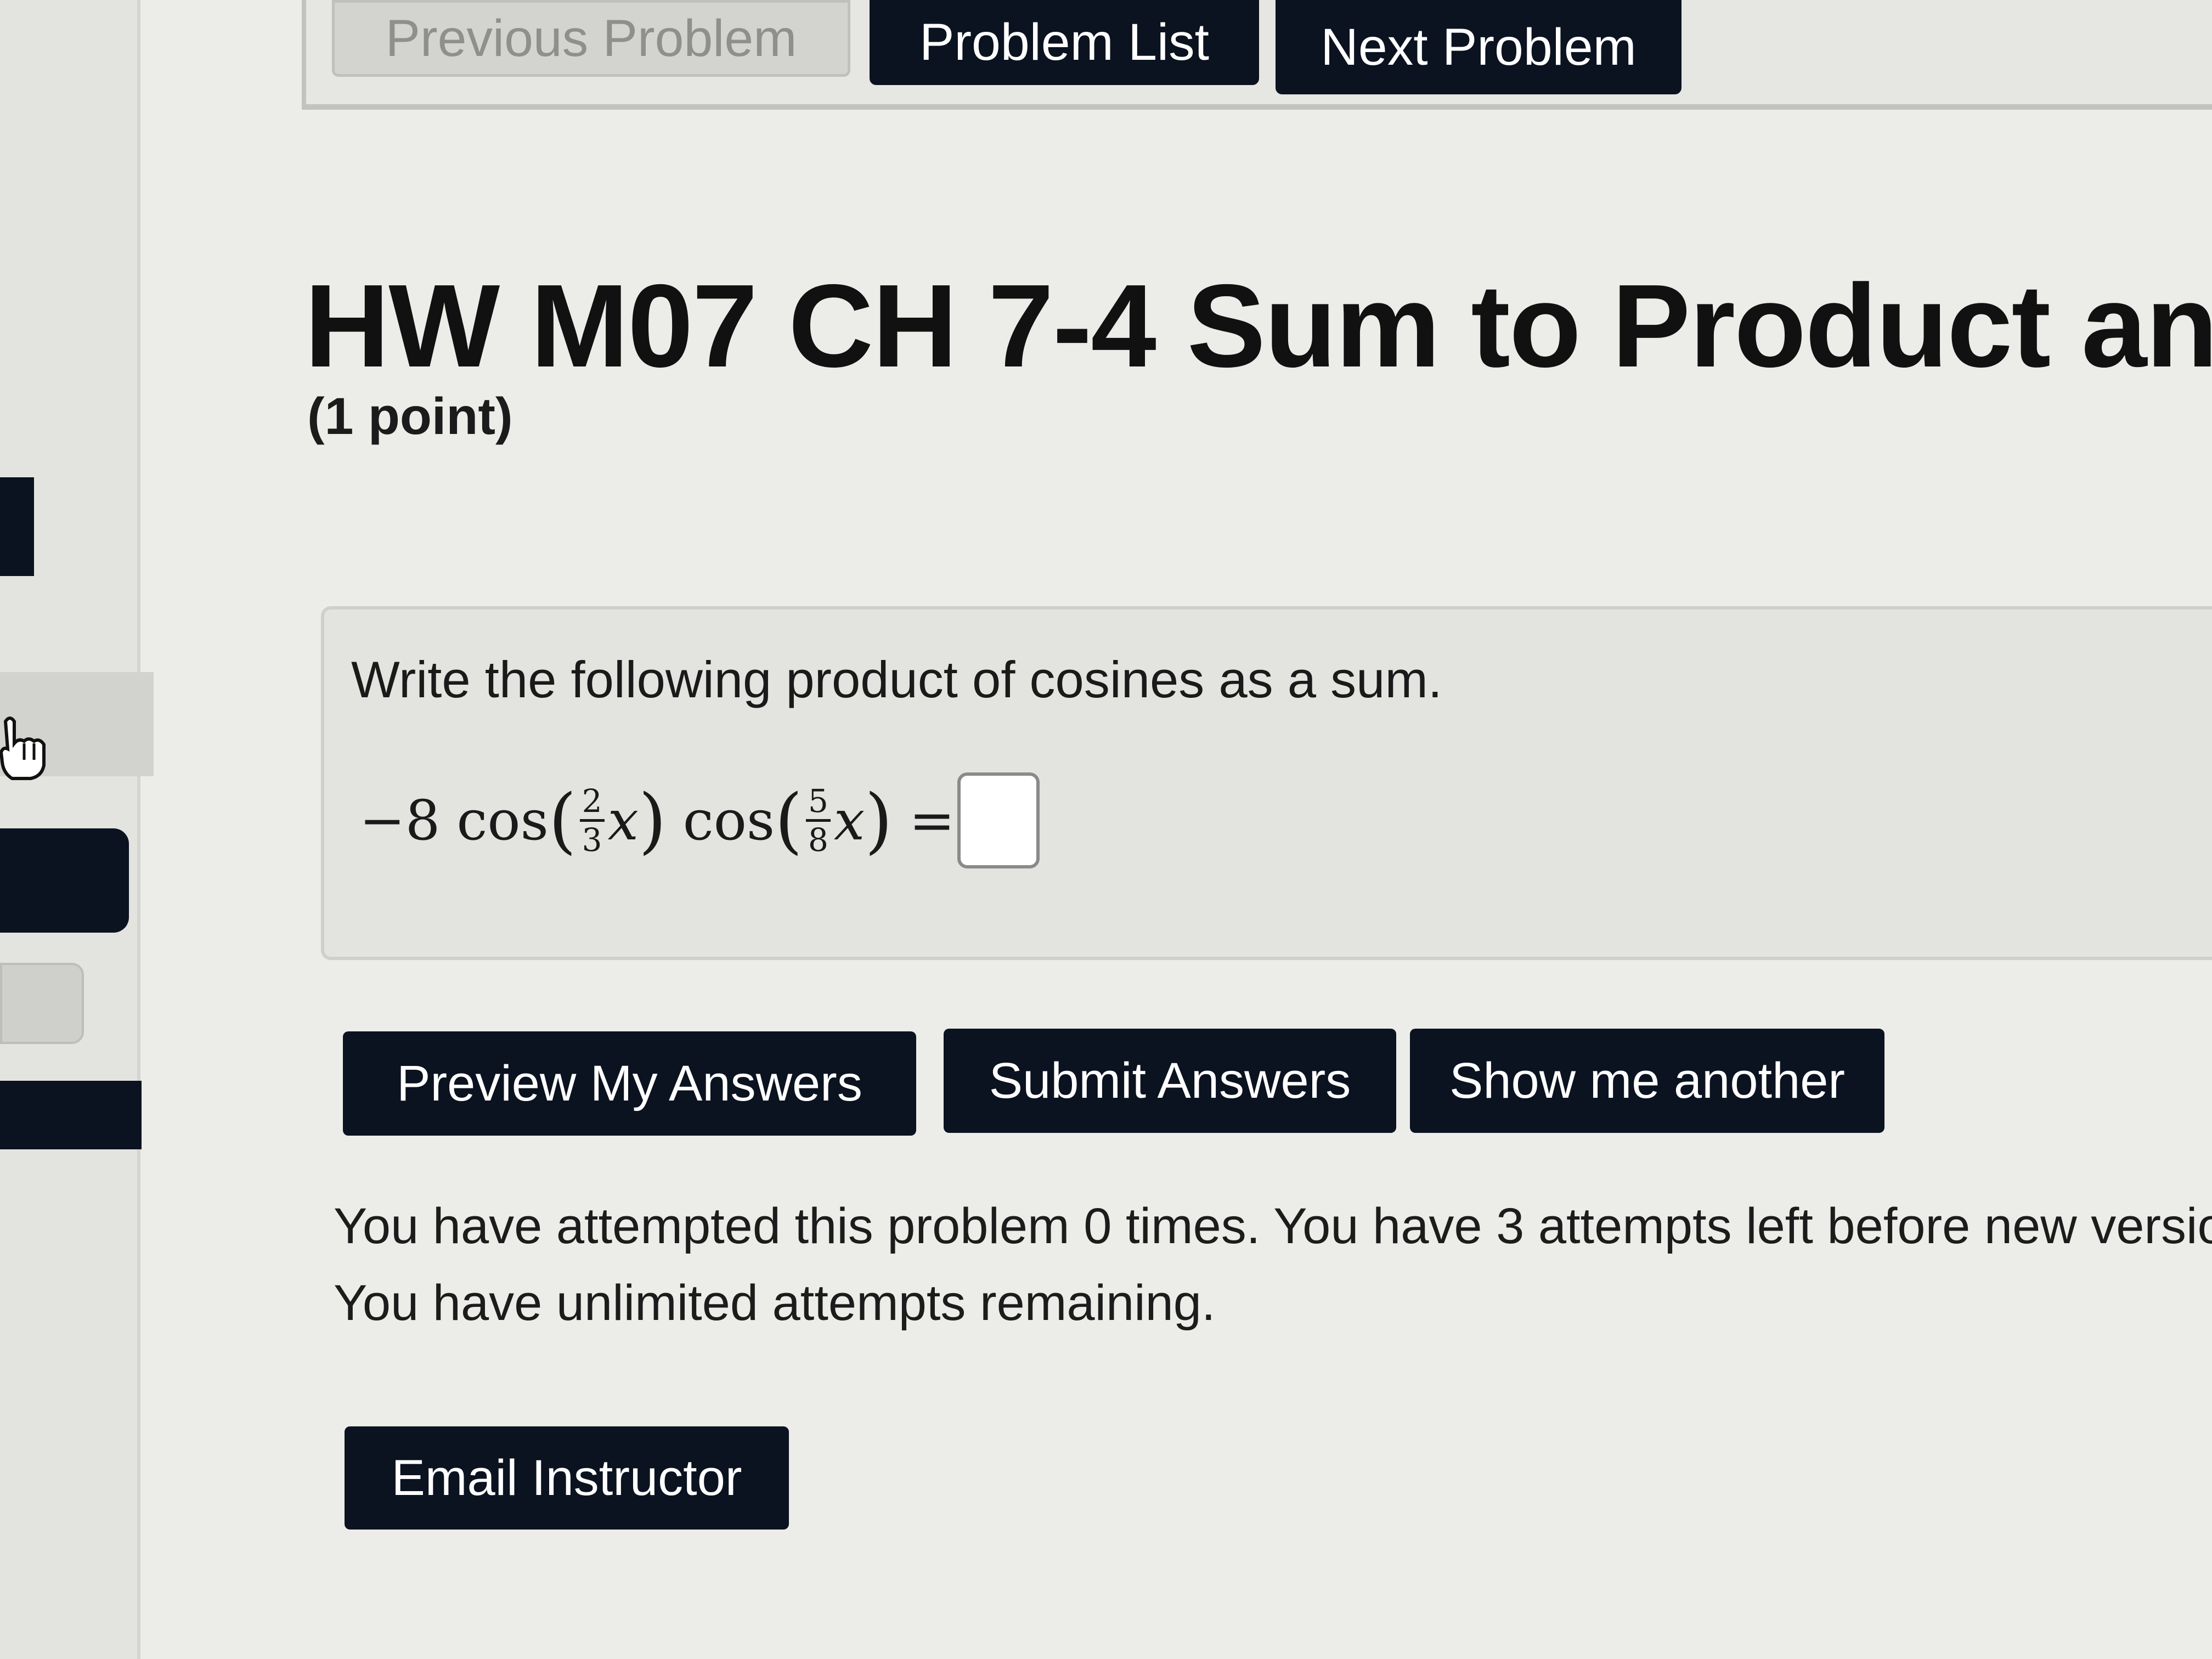 Image resolution: width=2212 pixels, height=1659 pixels. What do you see at coordinates (1479, 47) in the screenshot?
I see `next-problem-button: Next Problem` at bounding box center [1479, 47].